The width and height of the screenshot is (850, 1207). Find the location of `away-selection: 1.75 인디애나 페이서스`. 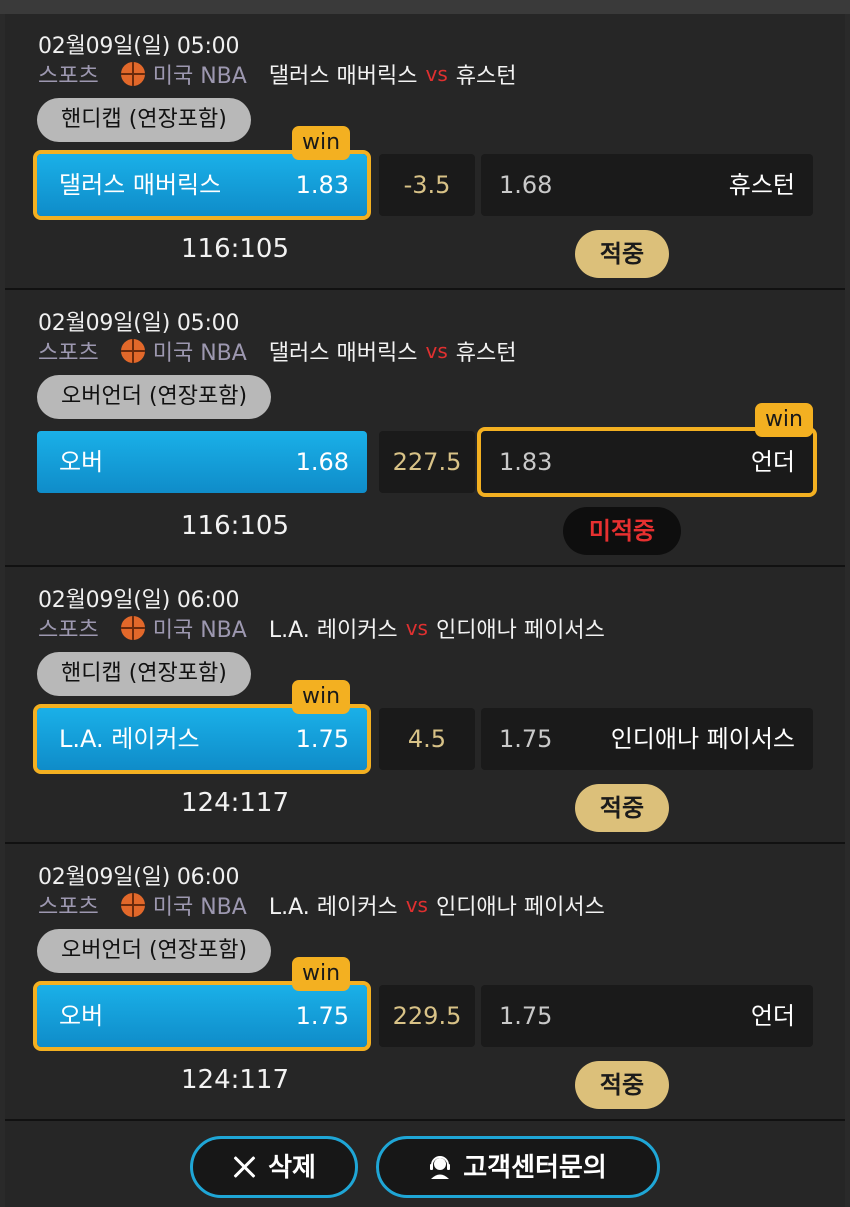

away-selection: 1.75 인디애나 페이서스 is located at coordinates (647, 739).